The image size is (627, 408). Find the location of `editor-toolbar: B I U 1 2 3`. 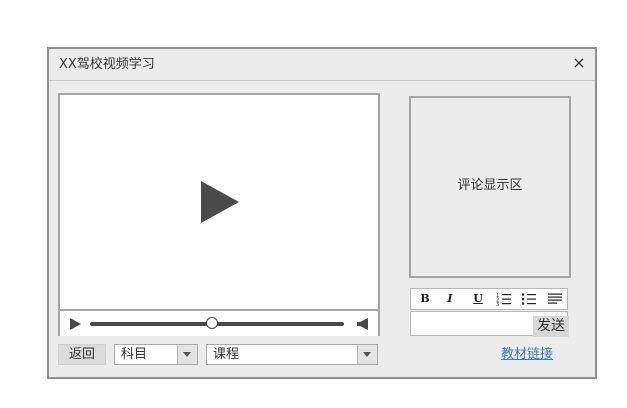

editor-toolbar: B I U 1 2 3 is located at coordinates (489, 299).